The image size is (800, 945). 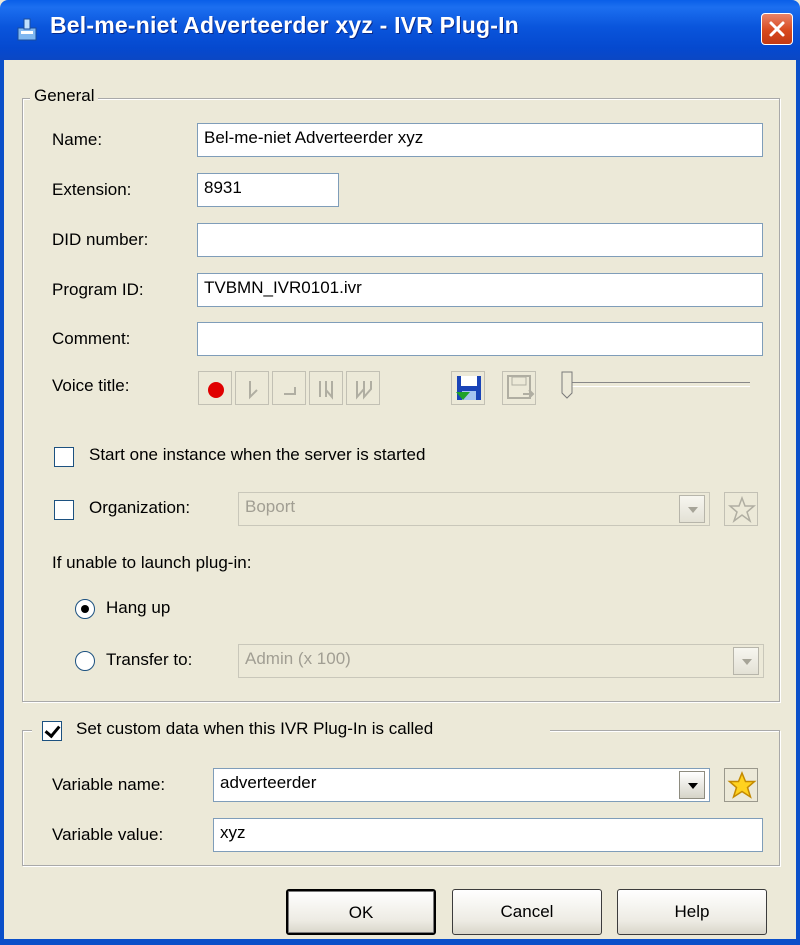 What do you see at coordinates (488, 835) in the screenshot?
I see `variable-value-input: xyz` at bounding box center [488, 835].